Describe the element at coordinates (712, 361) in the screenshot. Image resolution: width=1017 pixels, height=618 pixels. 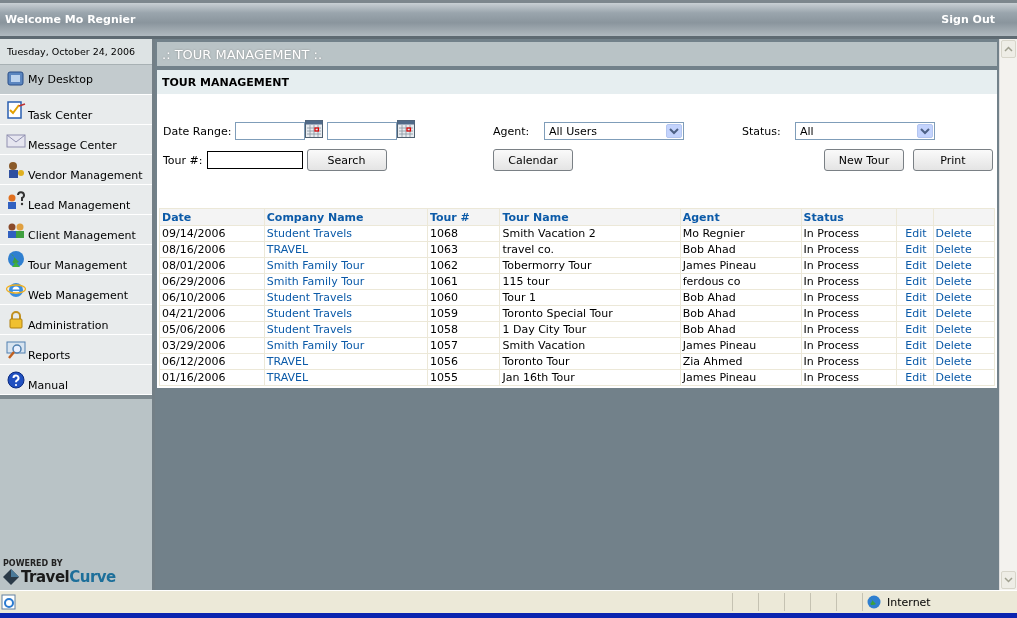
I see `table-cell: Zia Ahmed` at that location.